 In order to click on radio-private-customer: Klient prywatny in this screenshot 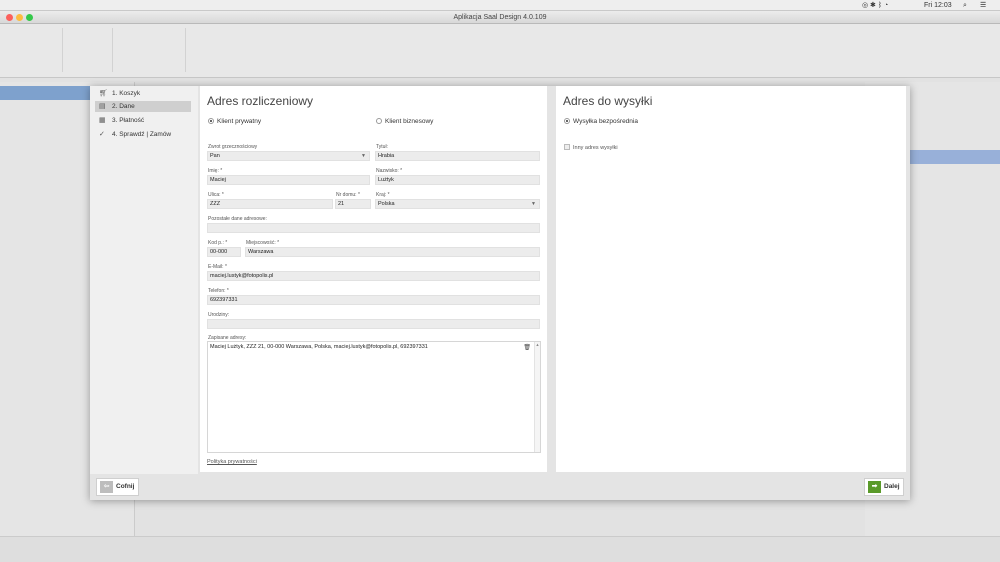, I will do `click(234, 121)`.